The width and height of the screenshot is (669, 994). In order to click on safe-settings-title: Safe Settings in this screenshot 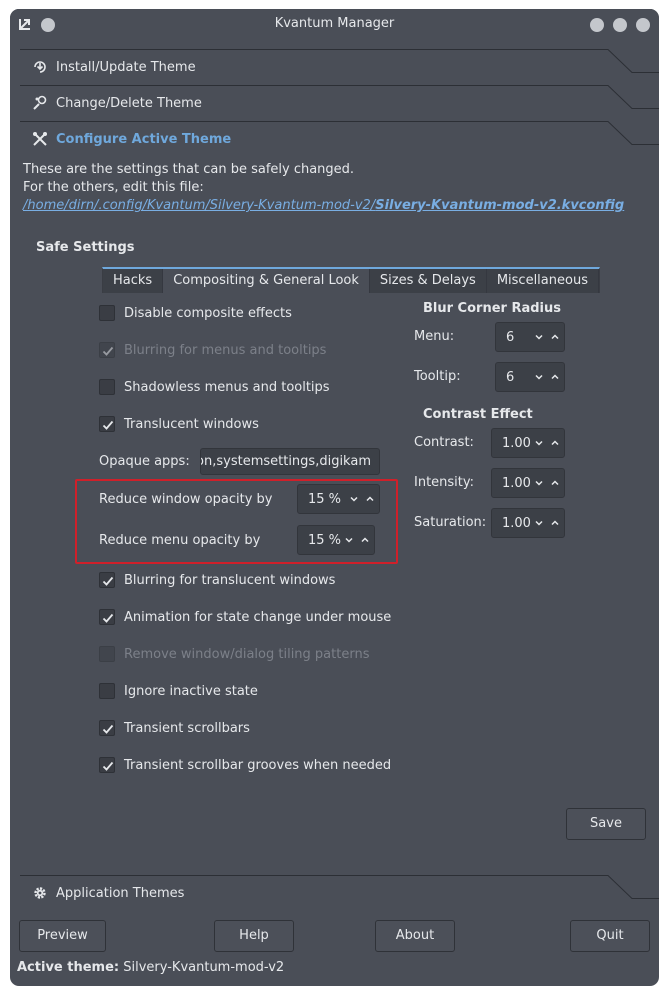, I will do `click(85, 247)`.